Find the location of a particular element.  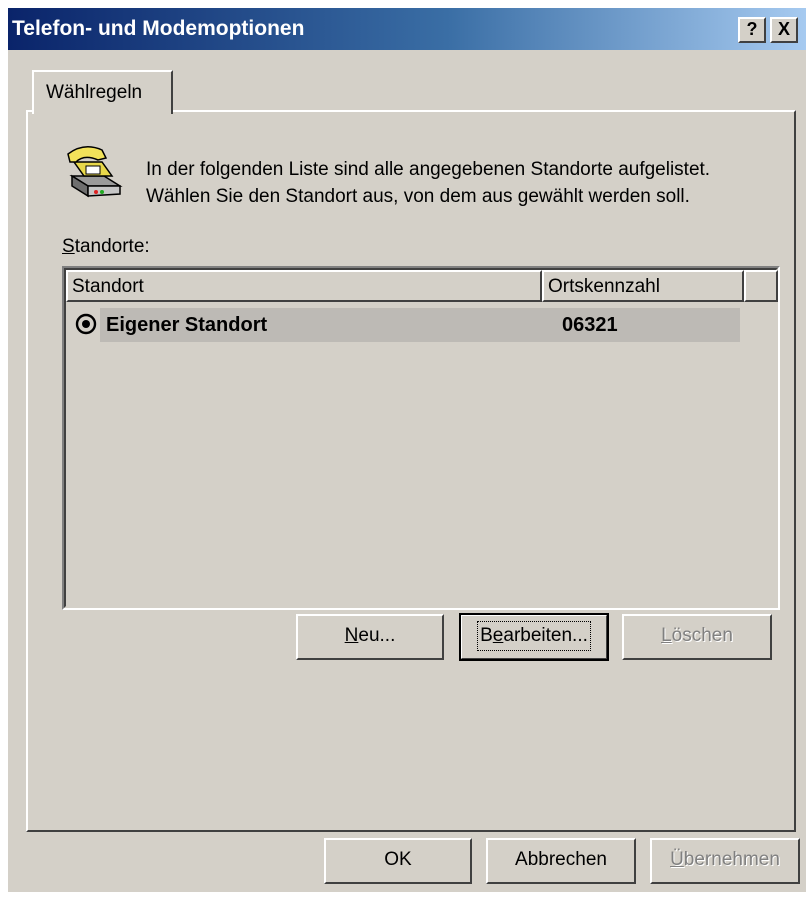

column-header-standort-label: Standort is located at coordinates (108, 286).